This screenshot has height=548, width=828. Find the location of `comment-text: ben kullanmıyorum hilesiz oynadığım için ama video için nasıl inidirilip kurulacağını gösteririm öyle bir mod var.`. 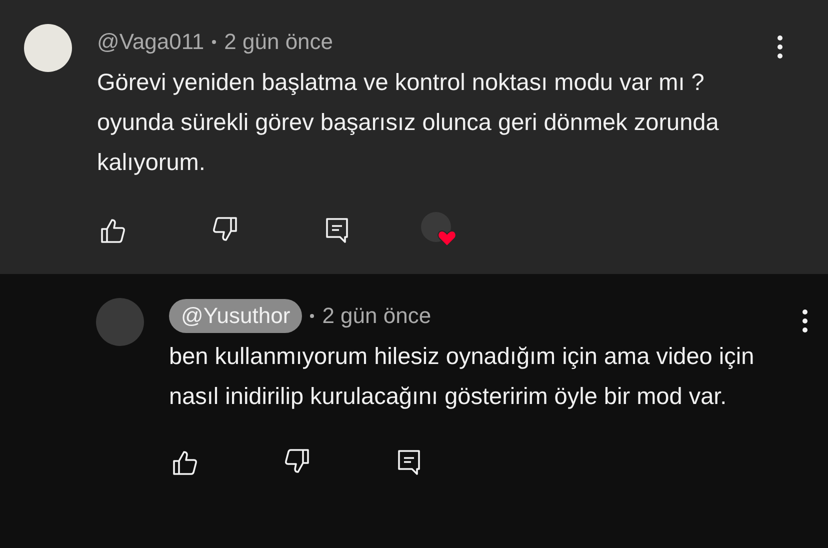

comment-text: ben kullanmıyorum hilesiz oynadığım için ama video için nasıl inidirilip kurulacağını gösteririm öyle bir mod var. is located at coordinates (462, 376).